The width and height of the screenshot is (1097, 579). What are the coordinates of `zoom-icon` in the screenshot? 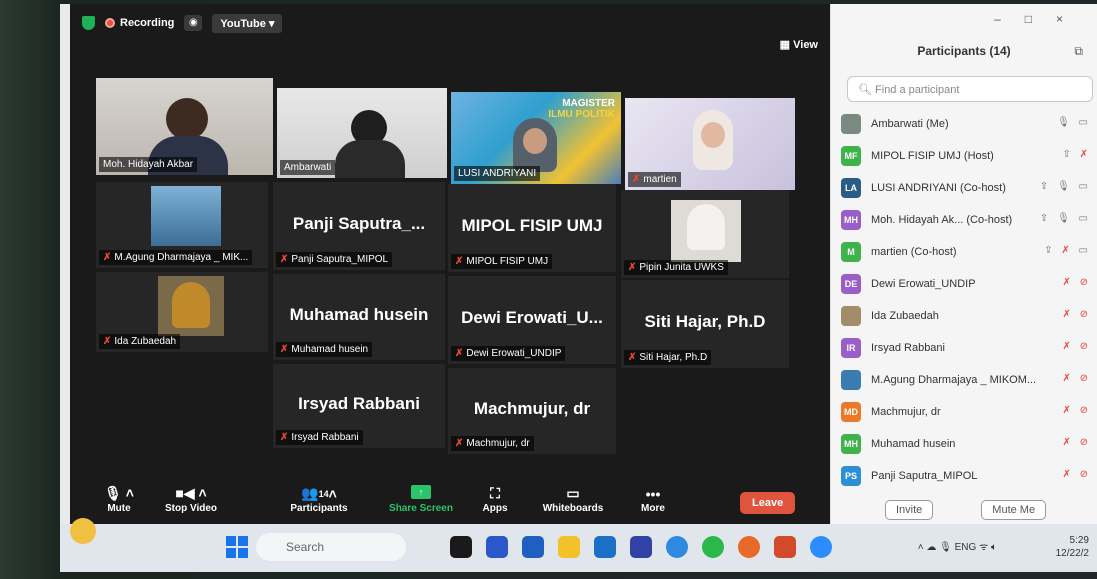 It's located at (821, 547).